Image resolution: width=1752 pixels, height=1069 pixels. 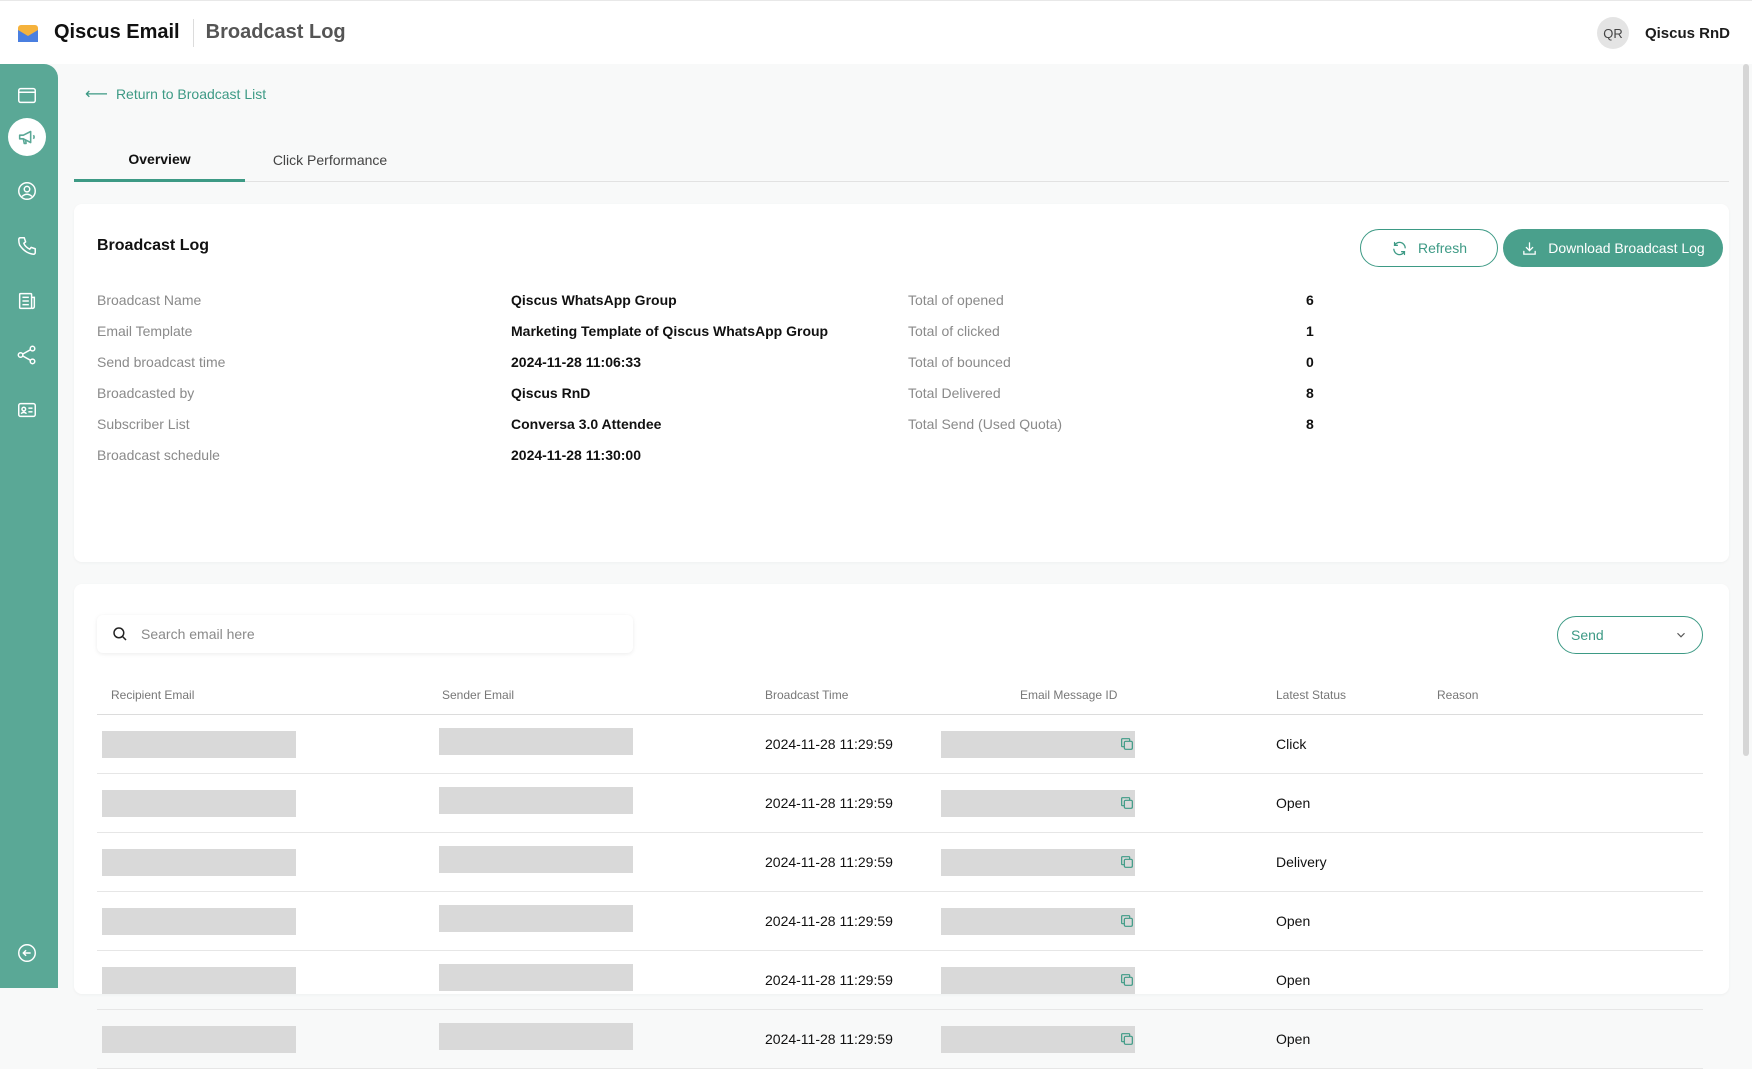 I want to click on sidebar-item-calendar, so click(x=27, y=95).